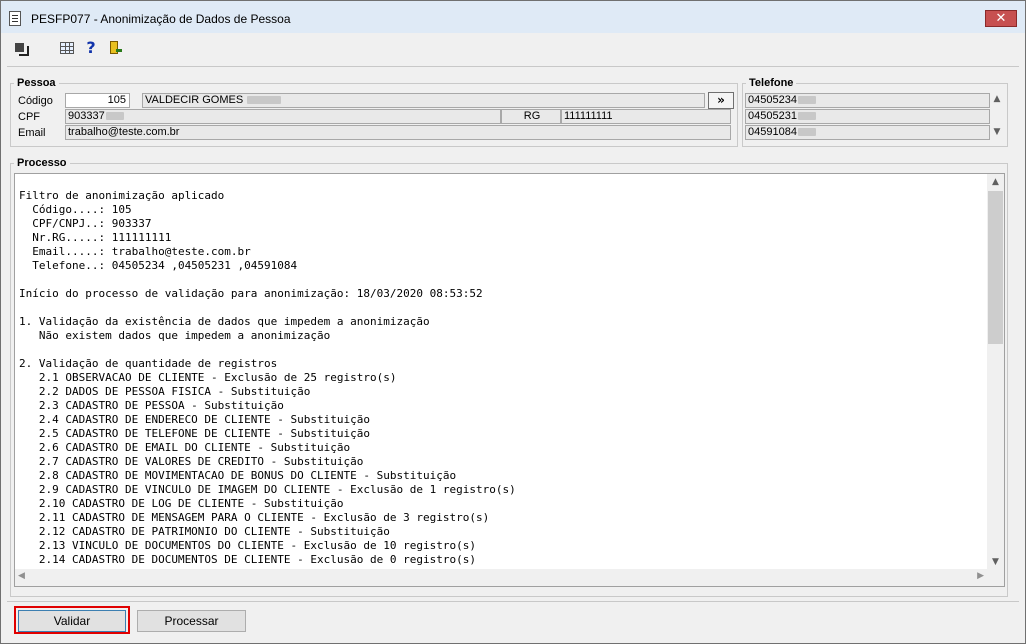 Image resolution: width=1026 pixels, height=644 pixels. Describe the element at coordinates (772, 100) in the screenshot. I see `telefone-value: 04505234` at that location.